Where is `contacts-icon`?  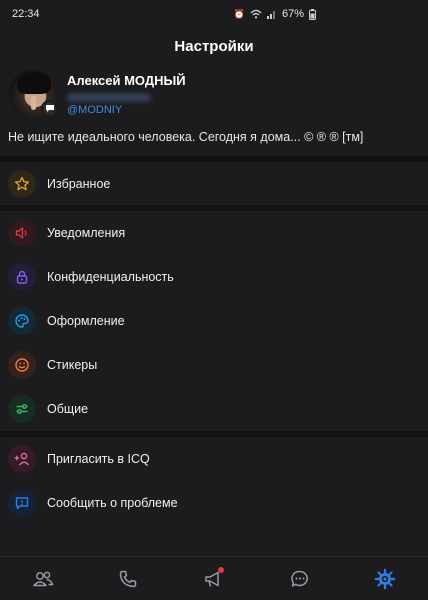 contacts-icon is located at coordinates (43, 578).